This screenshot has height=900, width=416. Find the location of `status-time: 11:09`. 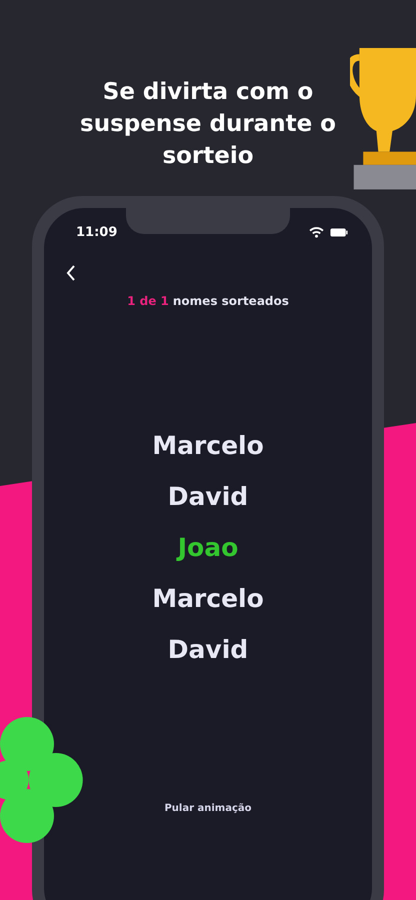

status-time: 11:09 is located at coordinates (97, 232).